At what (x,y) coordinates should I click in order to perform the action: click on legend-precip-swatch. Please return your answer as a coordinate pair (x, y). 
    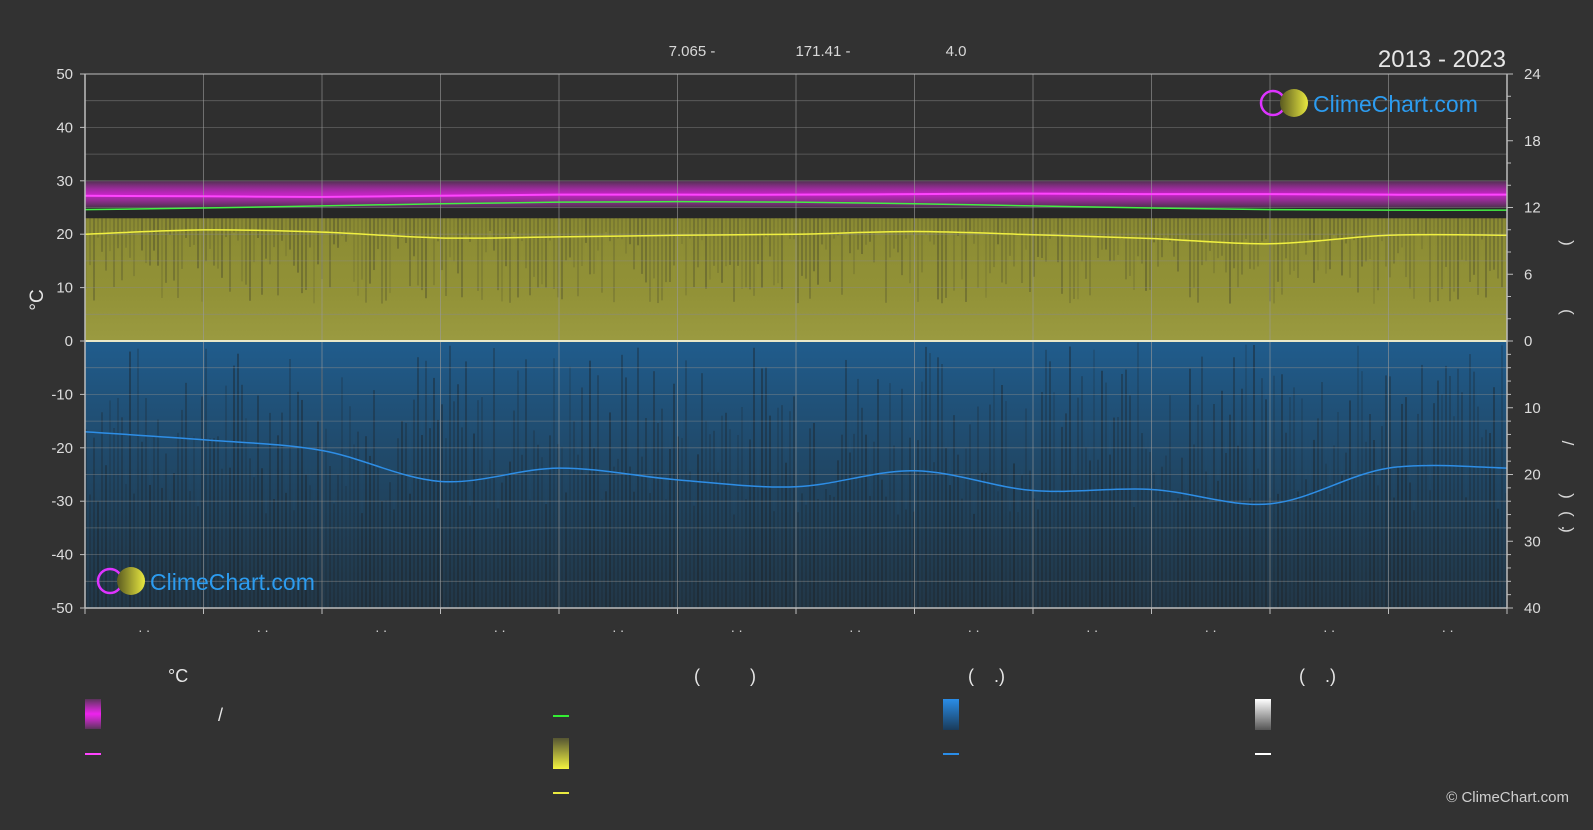
    Looking at the image, I should click on (951, 714).